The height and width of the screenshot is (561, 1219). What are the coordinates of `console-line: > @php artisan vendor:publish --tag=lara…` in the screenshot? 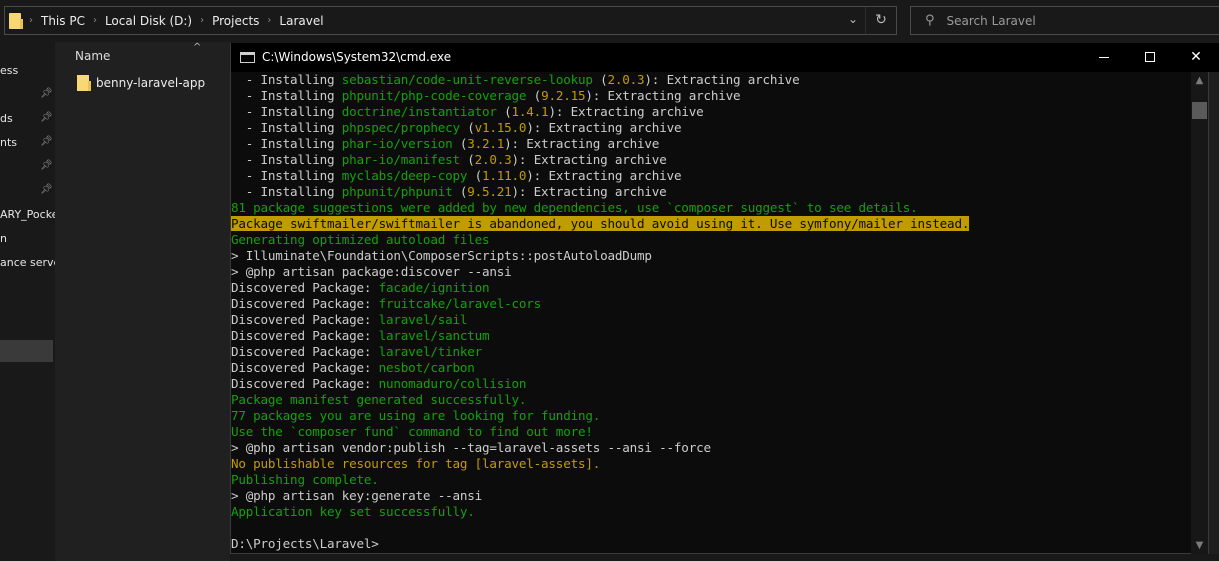 It's located at (711, 448).